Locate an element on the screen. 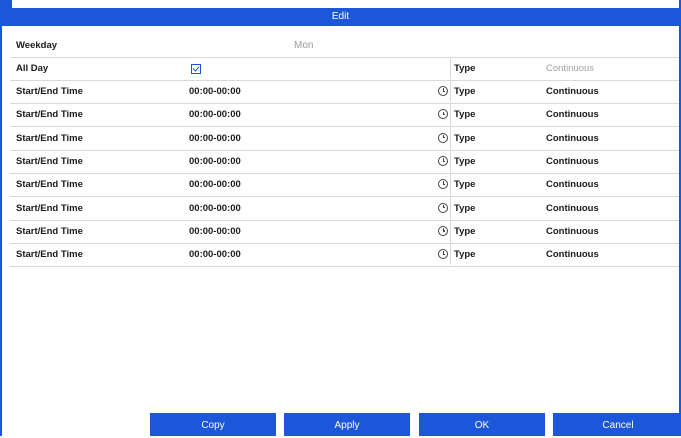  all-day-row: All Day Type Continuous is located at coordinates (344, 69).